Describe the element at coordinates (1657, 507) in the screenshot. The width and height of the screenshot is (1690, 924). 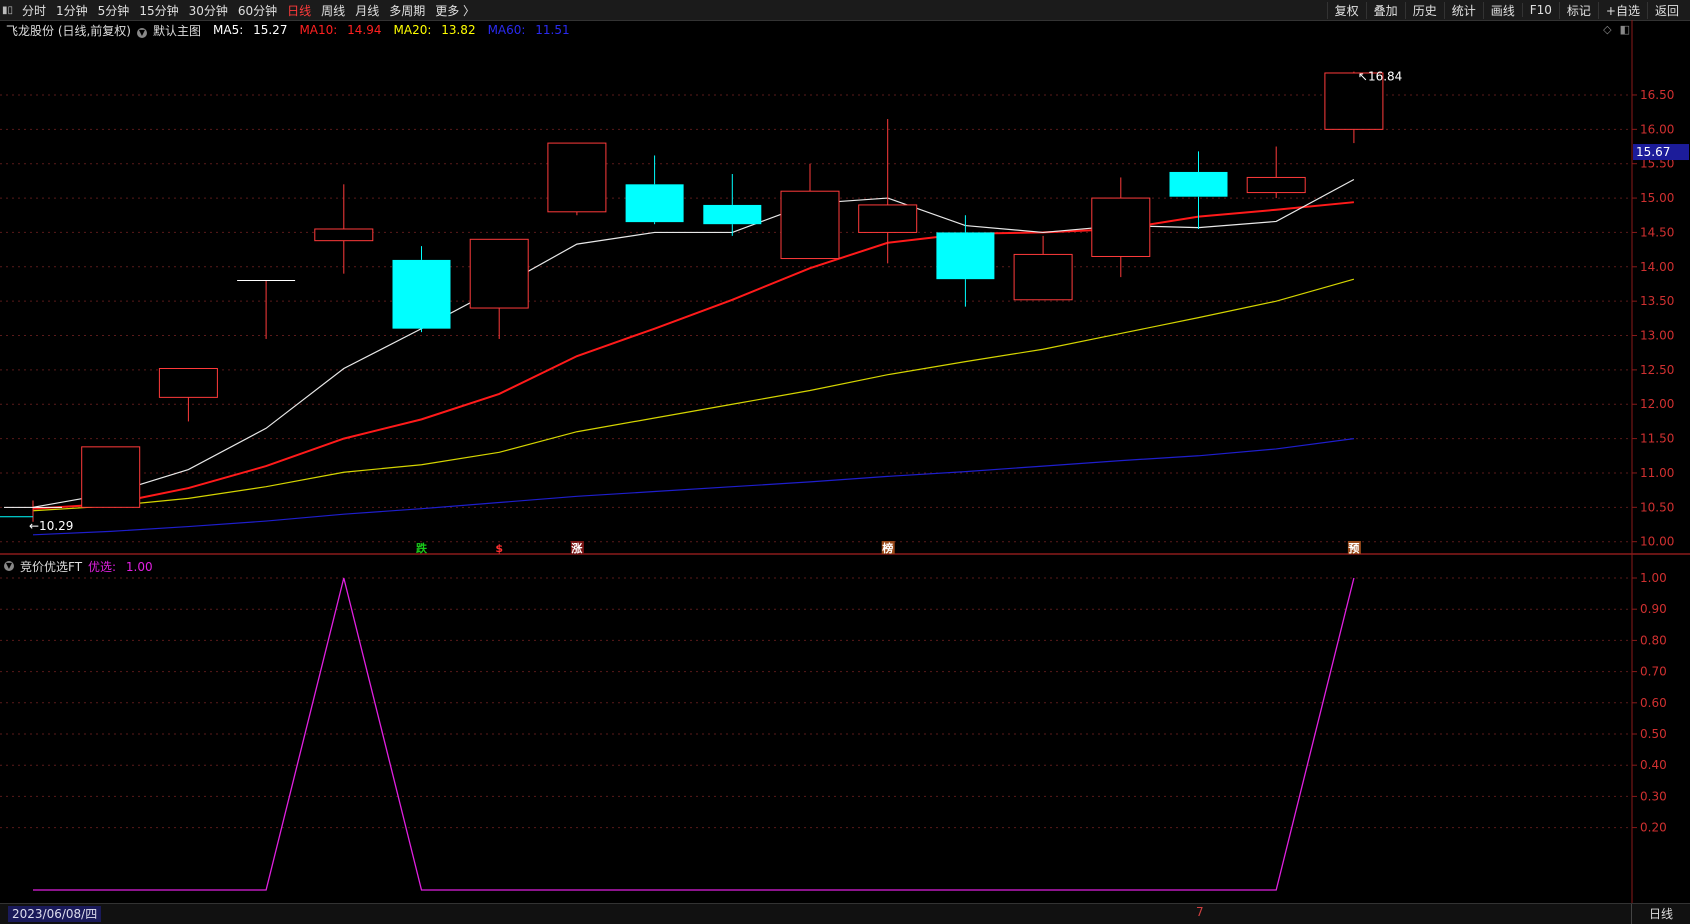
I see `price-tick-label: 10.50` at that location.